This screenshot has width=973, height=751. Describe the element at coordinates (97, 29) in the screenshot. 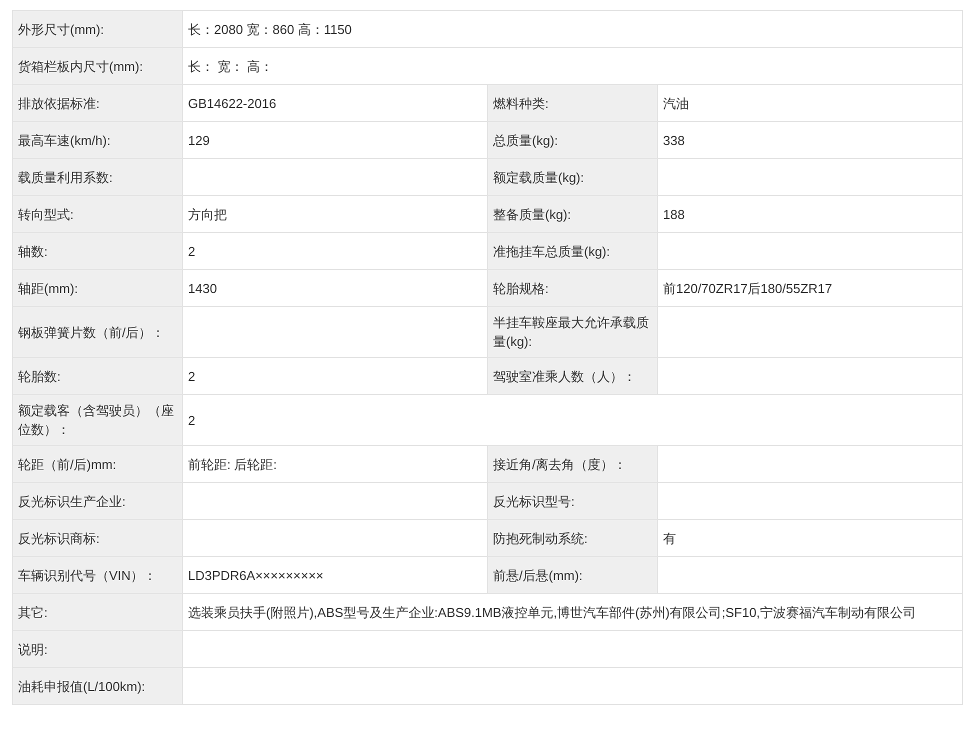

I see `field-label: 外形尺寸(mm):` at that location.